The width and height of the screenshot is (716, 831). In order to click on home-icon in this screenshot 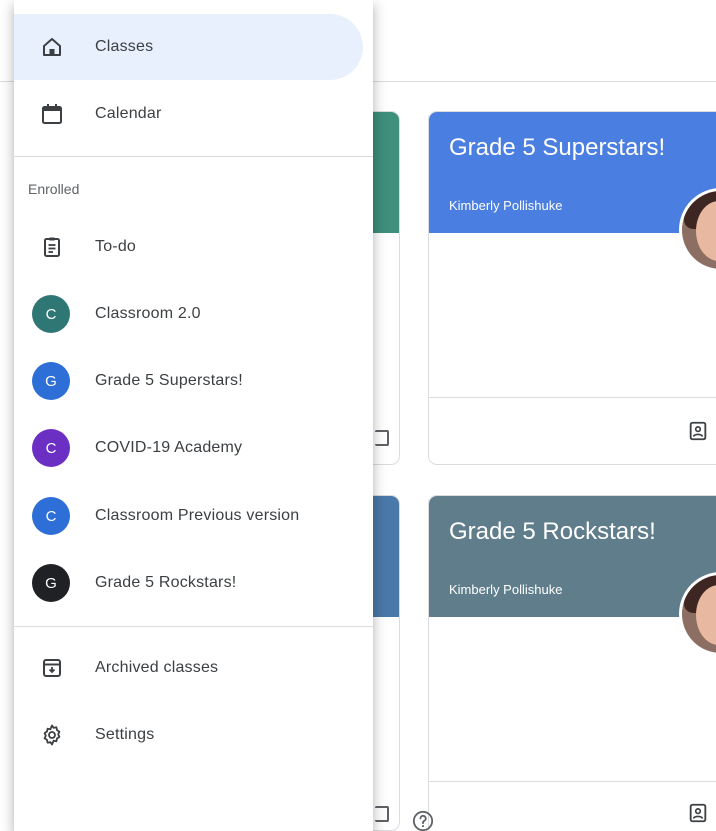, I will do `click(52, 47)`.